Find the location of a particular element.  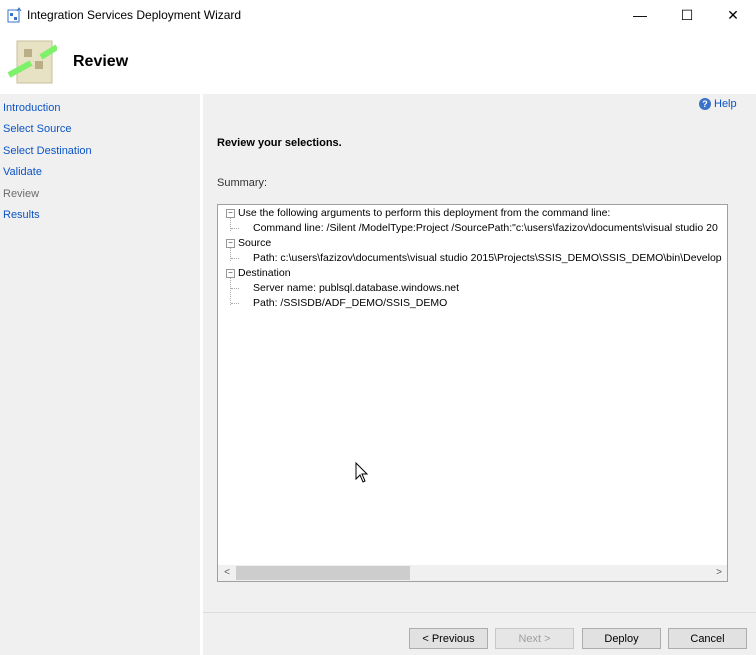

mouse-cursor-icon is located at coordinates (362, 472).